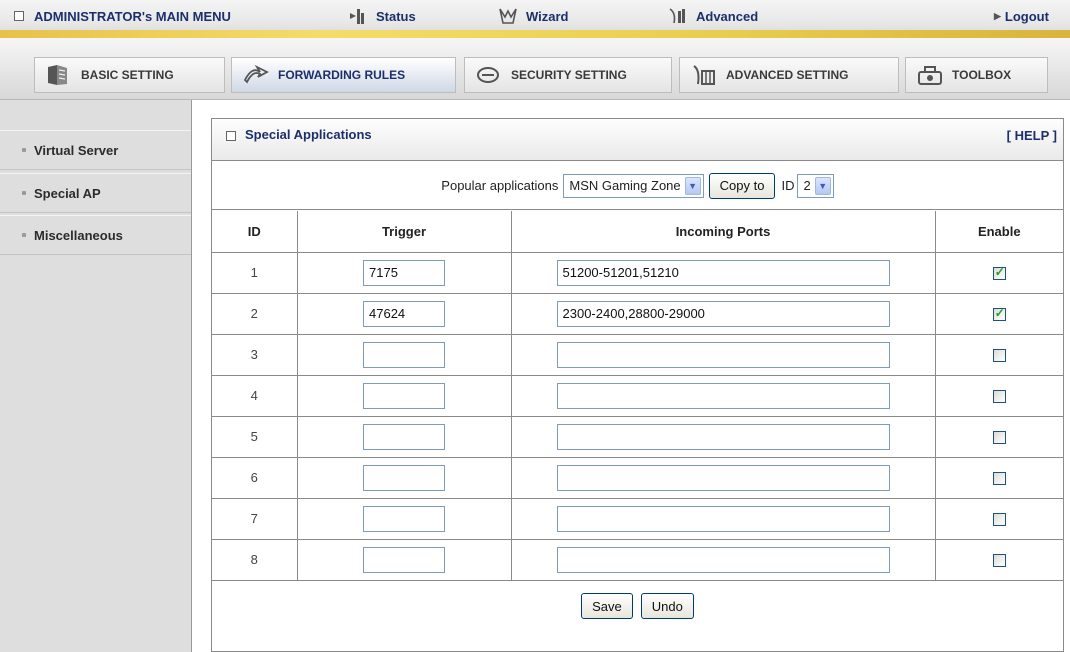 The height and width of the screenshot is (652, 1070). I want to click on advanced-link: Advanced, so click(713, 16).